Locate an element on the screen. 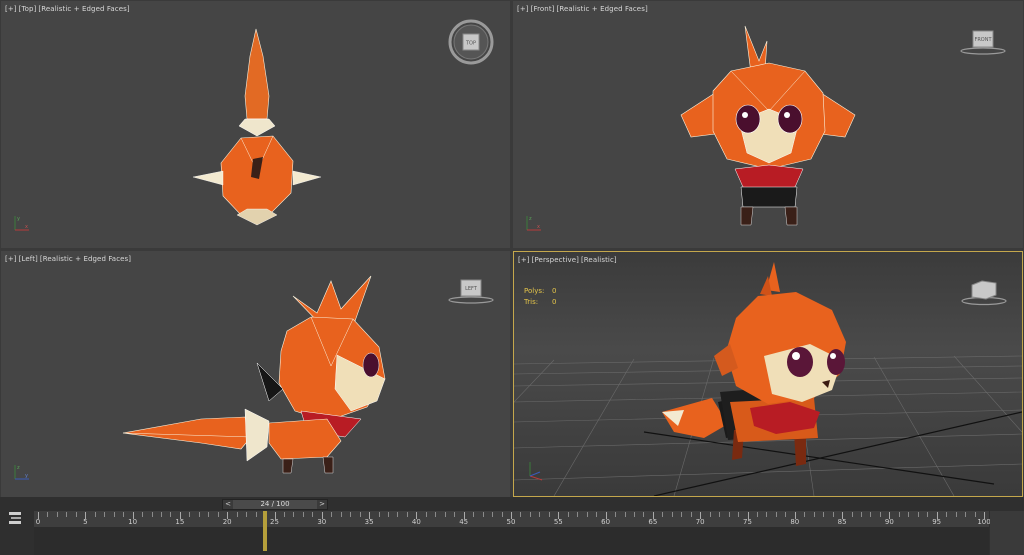 Image resolution: width=1024 pixels, height=555 pixels. time-slider: < 24 / 100 > is located at coordinates (275, 504).